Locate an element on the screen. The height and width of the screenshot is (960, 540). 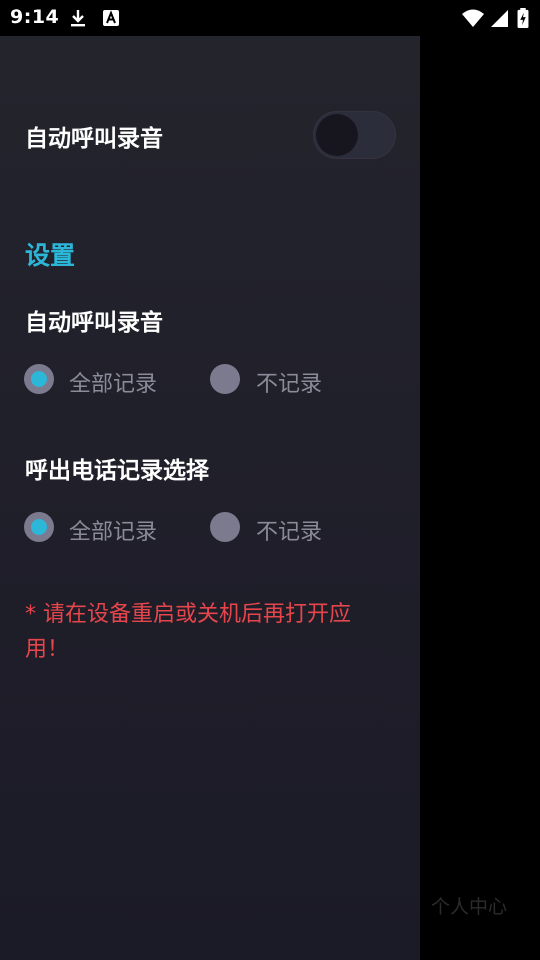
personal-center-label: 个人中心 is located at coordinates (469, 907).